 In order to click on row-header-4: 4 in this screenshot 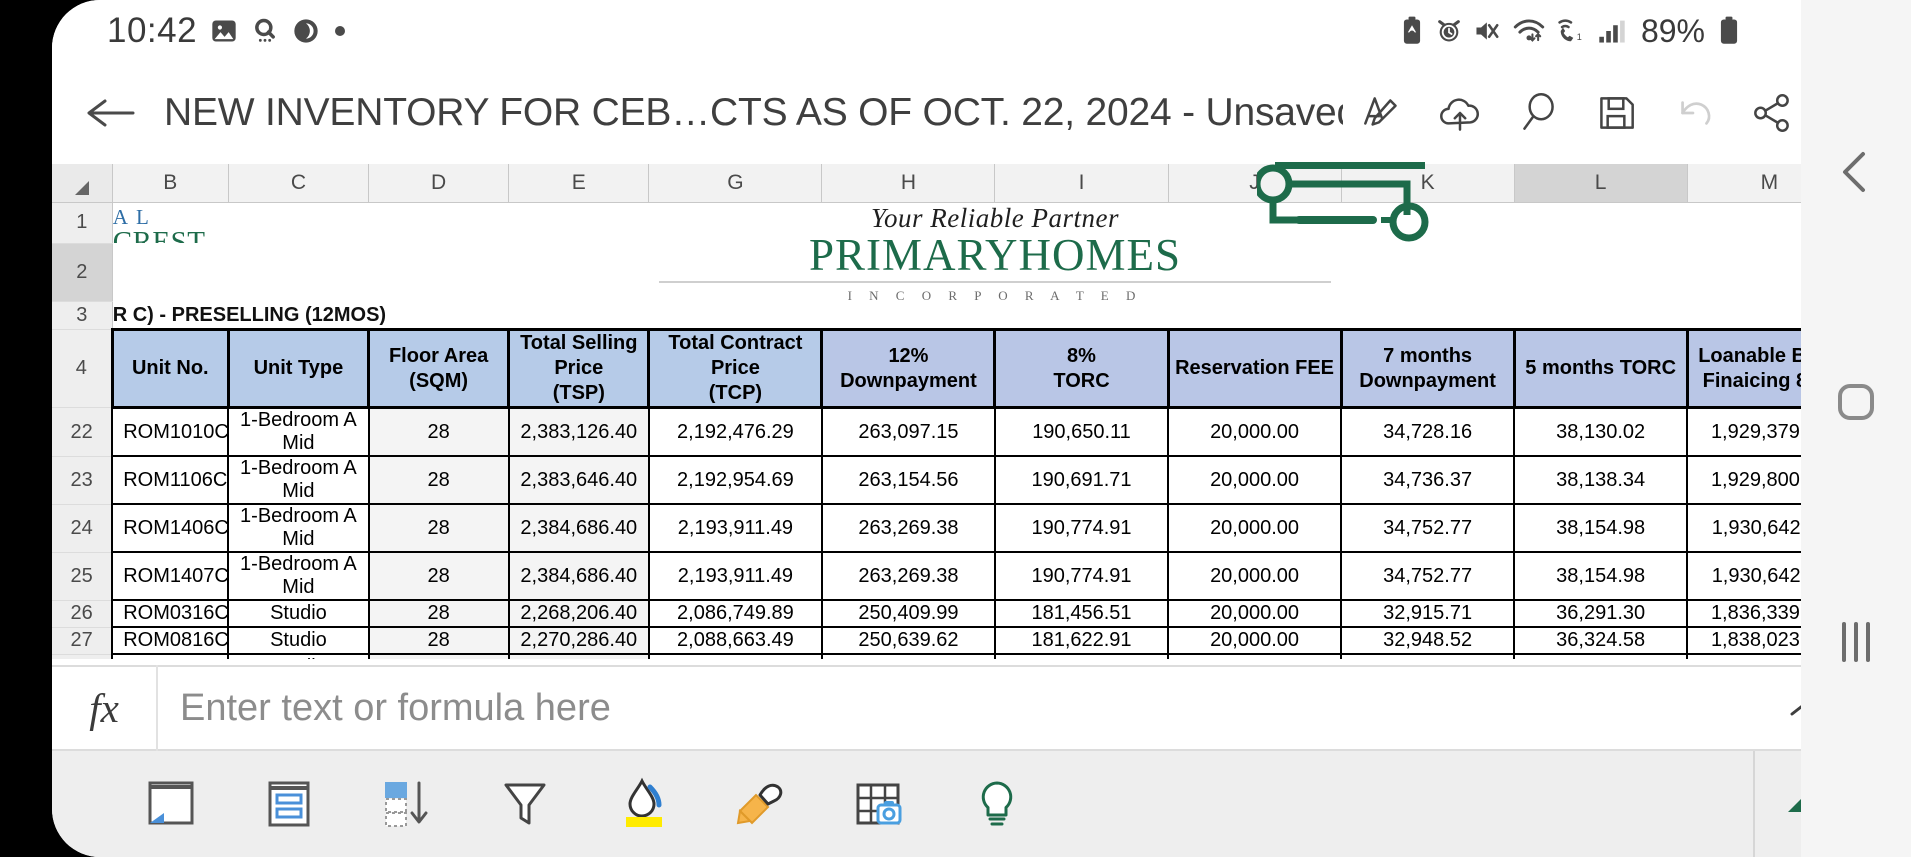, I will do `click(82, 369)`.